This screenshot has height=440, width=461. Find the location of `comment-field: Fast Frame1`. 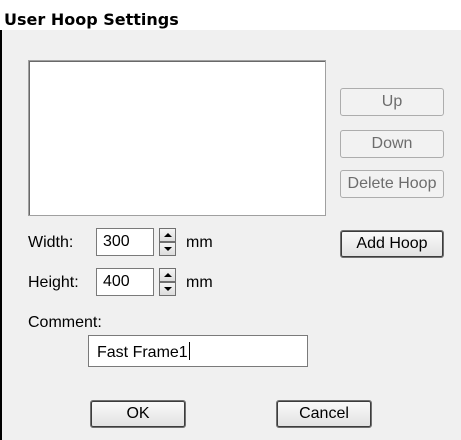

comment-field: Fast Frame1 is located at coordinates (198, 351).